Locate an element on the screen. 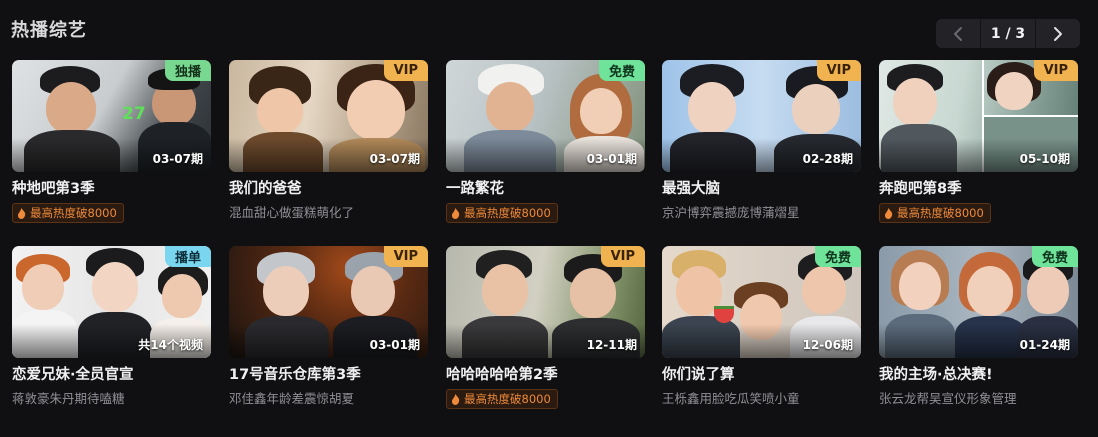  video-count-label: 共14个视频 is located at coordinates (170, 345).